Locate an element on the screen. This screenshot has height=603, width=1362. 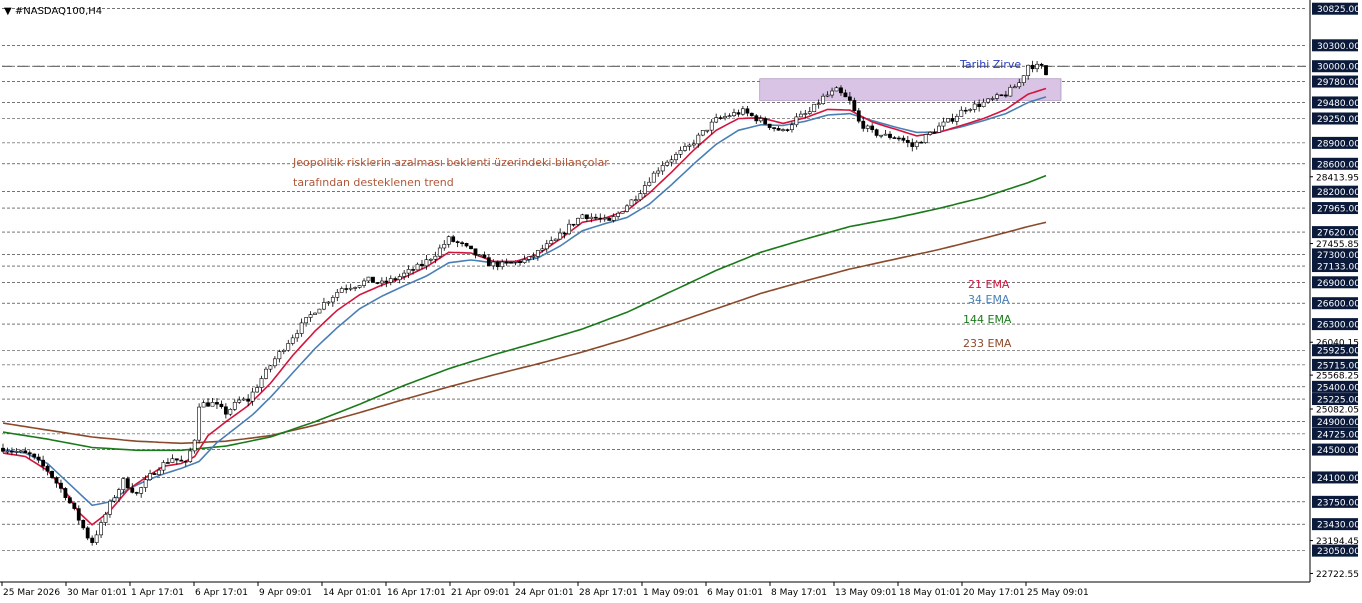
price-tick-label: 27300.00 is located at coordinates (1338, 256).